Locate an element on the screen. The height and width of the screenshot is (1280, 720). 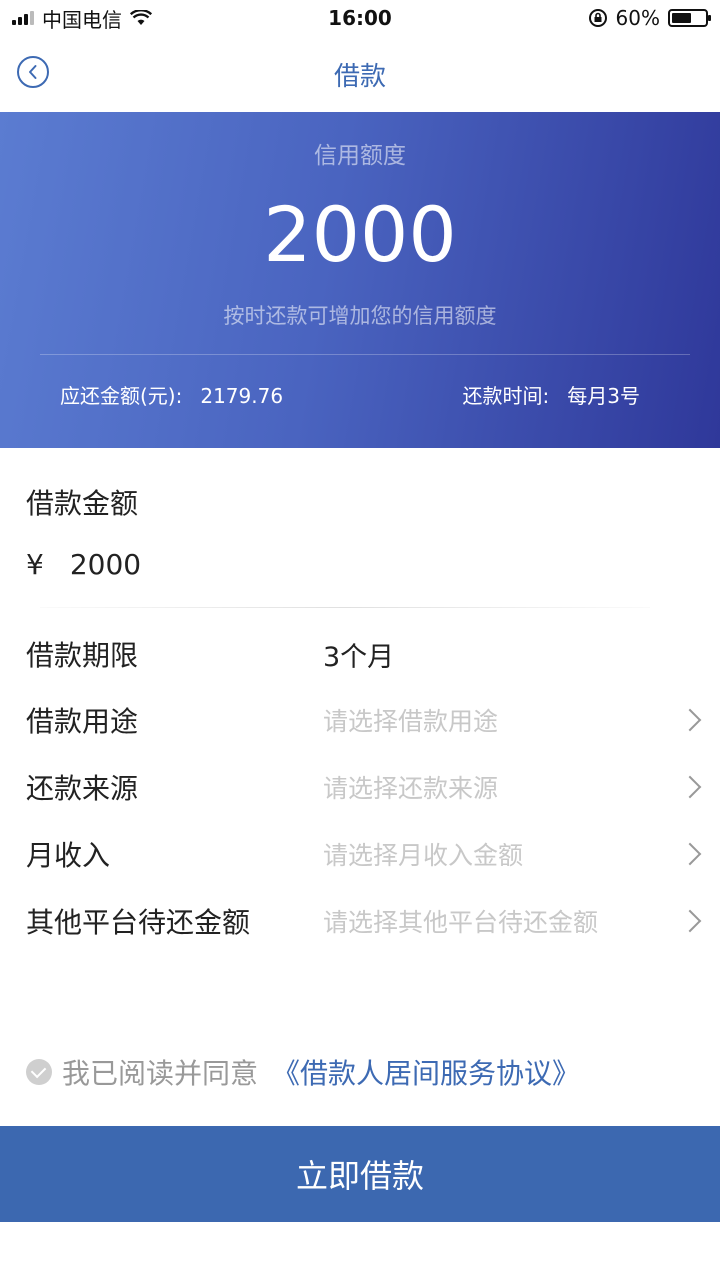
other-debt-row: 其他平台待还金额 请选择其他平台待还金额 is located at coordinates (360, 921).